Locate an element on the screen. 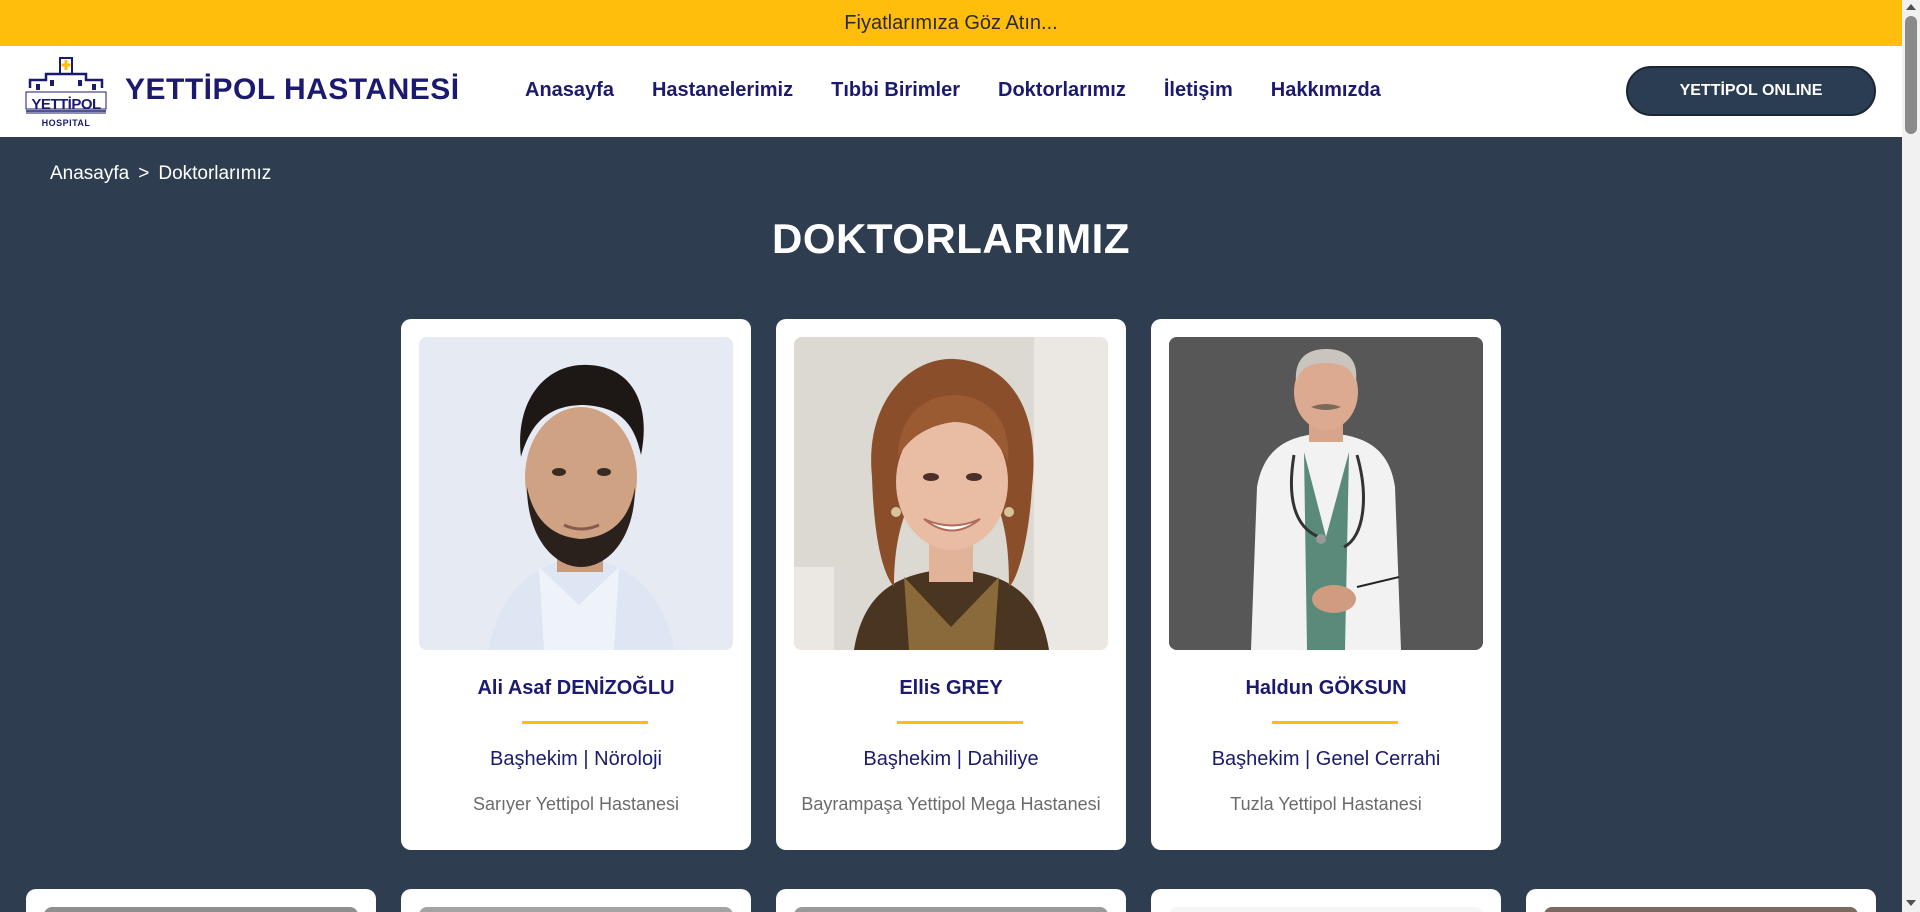 Image resolution: width=1920 pixels, height=912 pixels. brand-title: YETTİPOL HASTANESİ is located at coordinates (292, 90).